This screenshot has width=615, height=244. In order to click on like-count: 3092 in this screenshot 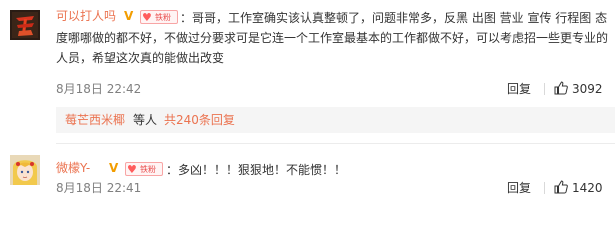, I will do `click(587, 89)`.